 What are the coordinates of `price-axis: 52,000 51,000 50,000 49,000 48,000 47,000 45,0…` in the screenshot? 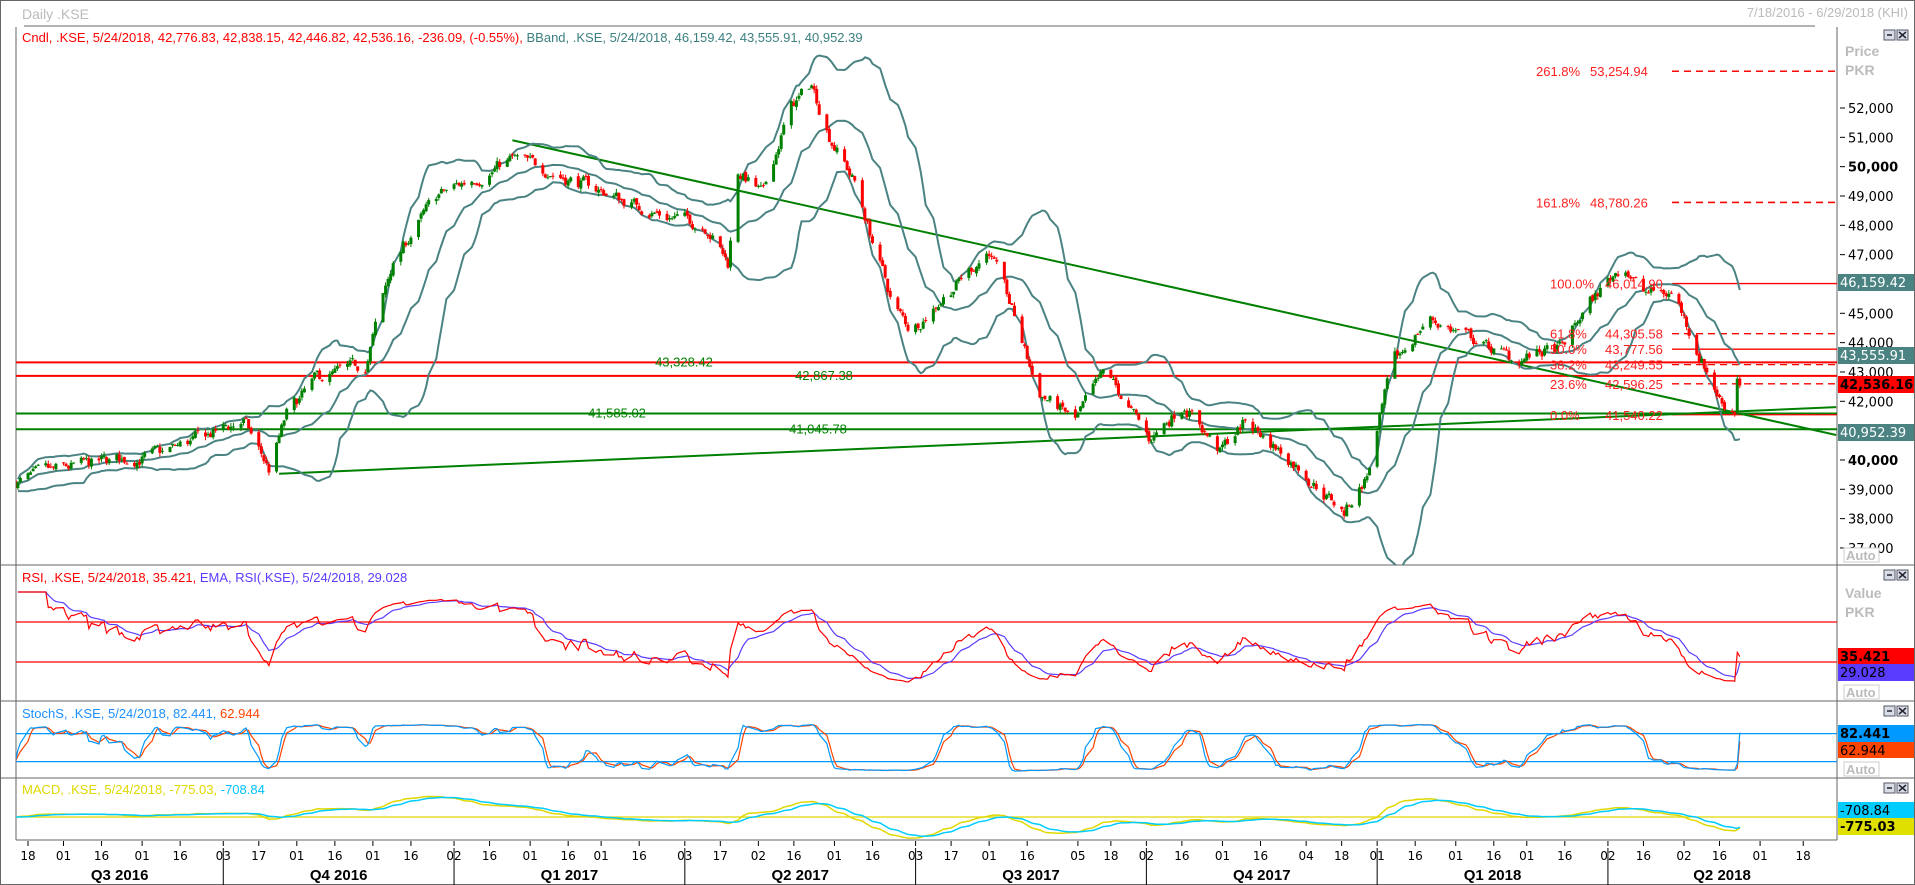 It's located at (1869, 329).